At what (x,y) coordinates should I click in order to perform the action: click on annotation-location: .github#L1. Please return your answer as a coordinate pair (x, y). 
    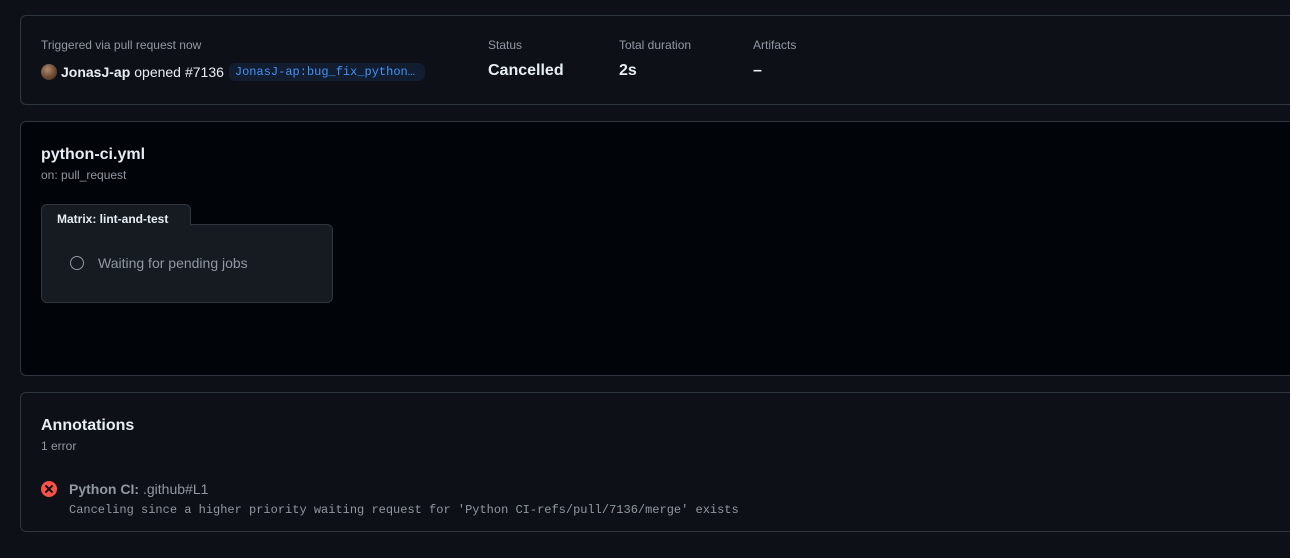
    Looking at the image, I should click on (175, 489).